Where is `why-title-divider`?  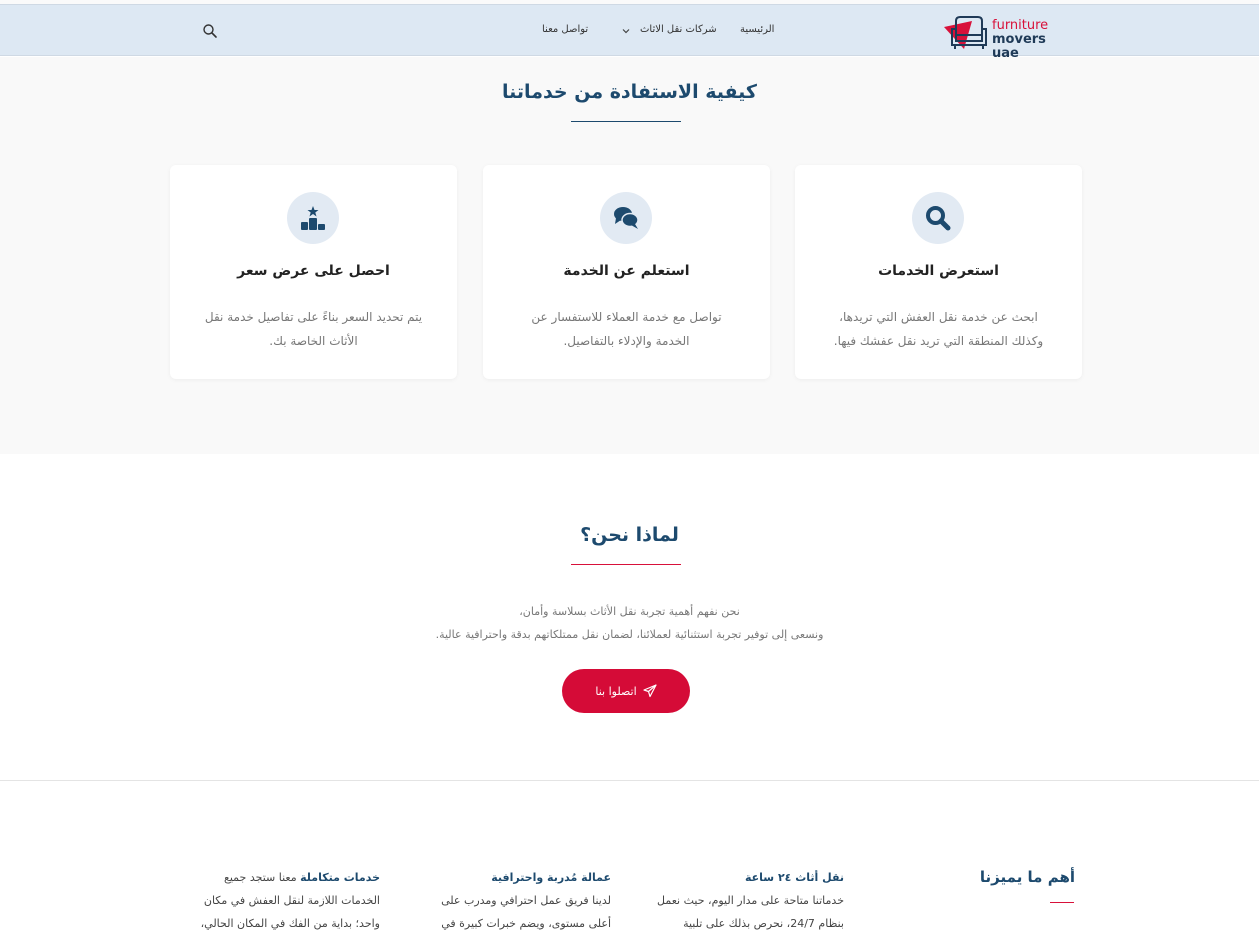
why-title-divider is located at coordinates (626, 564).